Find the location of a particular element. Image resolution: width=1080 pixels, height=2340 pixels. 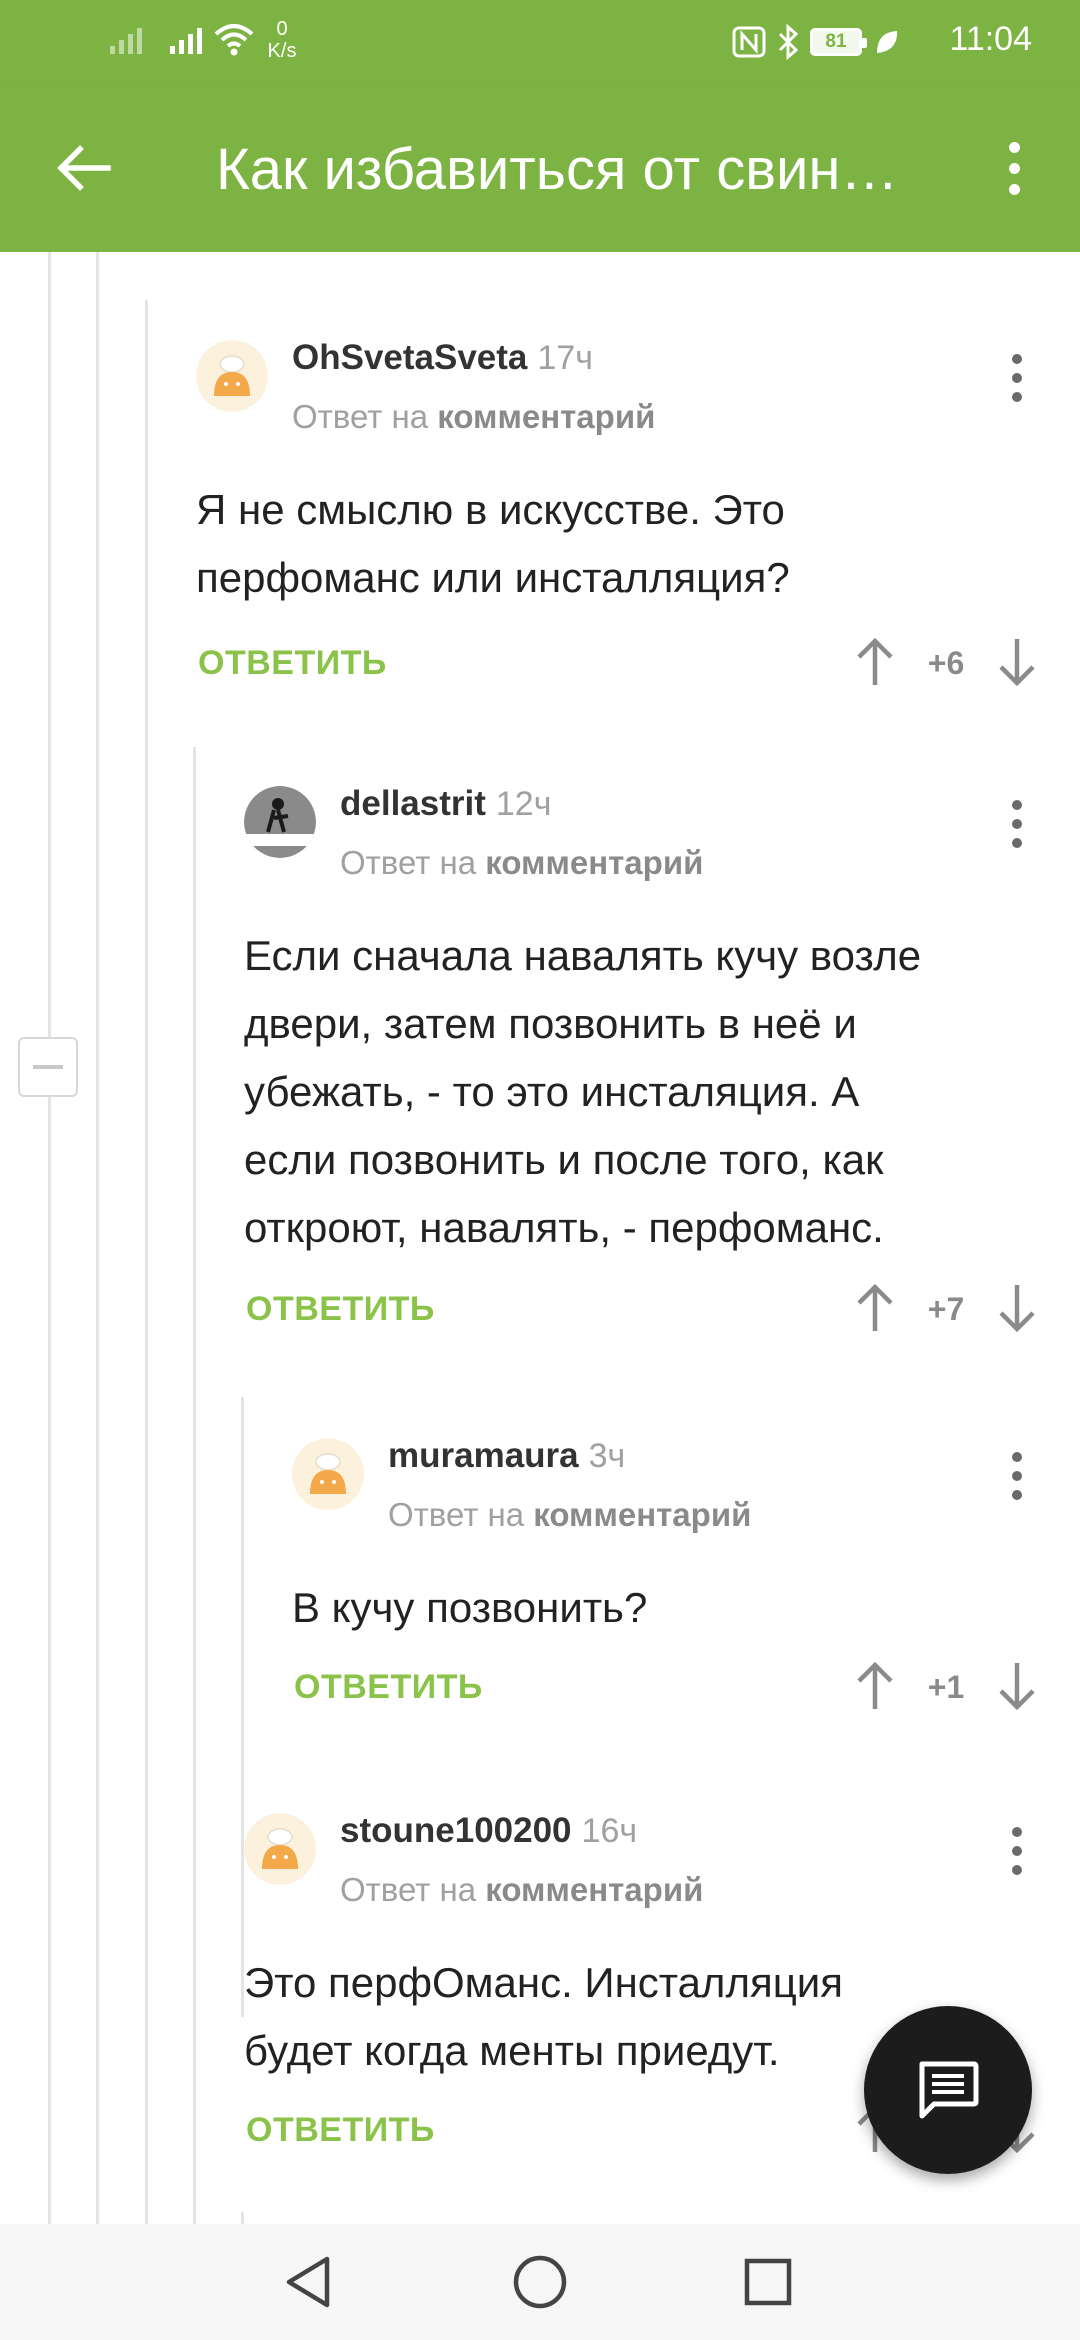

author-name: muramaura is located at coordinates (483, 1455).